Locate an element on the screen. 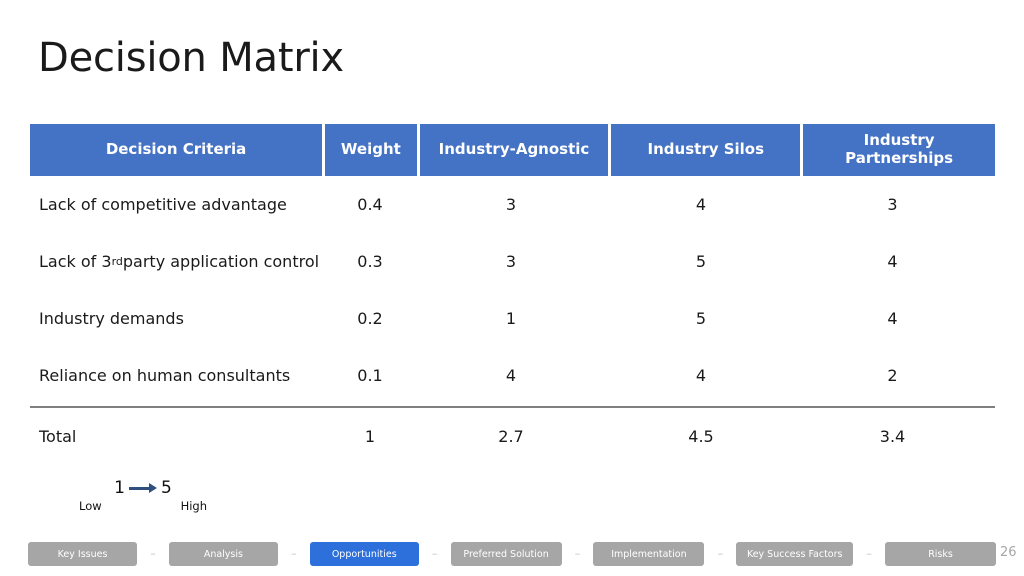  legend-scale: 1 5 is located at coordinates (143, 488).